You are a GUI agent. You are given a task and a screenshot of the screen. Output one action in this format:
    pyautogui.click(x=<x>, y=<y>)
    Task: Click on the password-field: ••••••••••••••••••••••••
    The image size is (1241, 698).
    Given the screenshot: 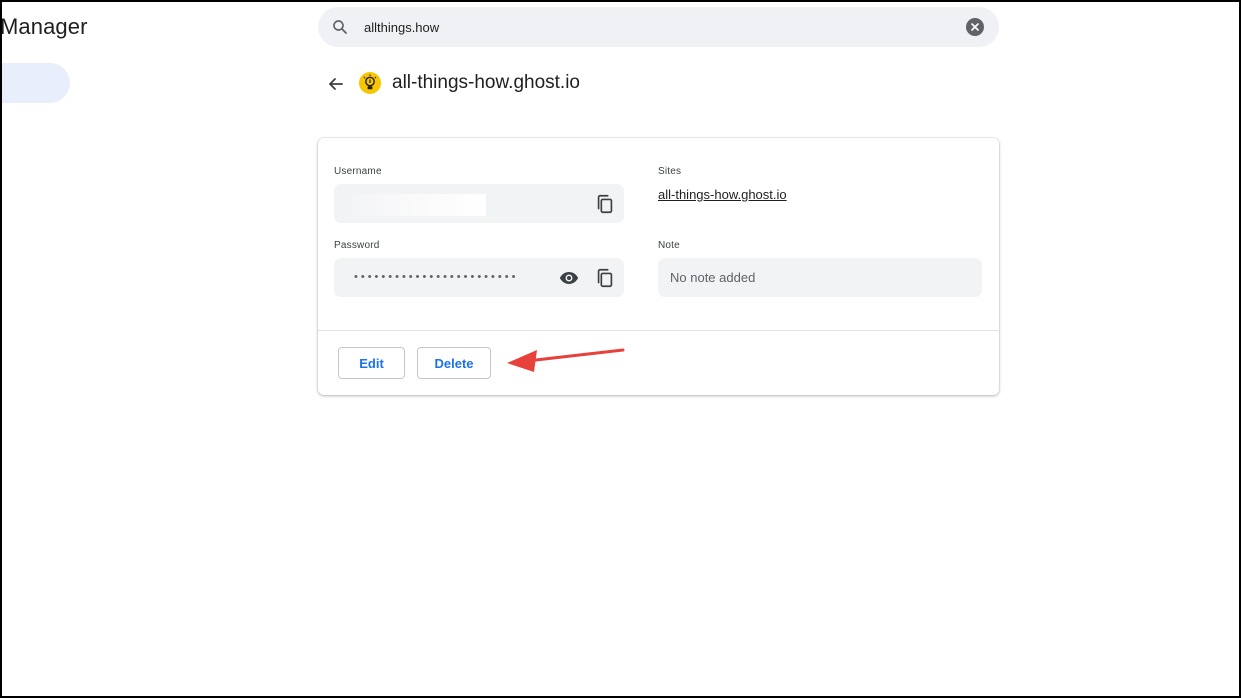 What is the action you would take?
    pyautogui.click(x=479, y=277)
    